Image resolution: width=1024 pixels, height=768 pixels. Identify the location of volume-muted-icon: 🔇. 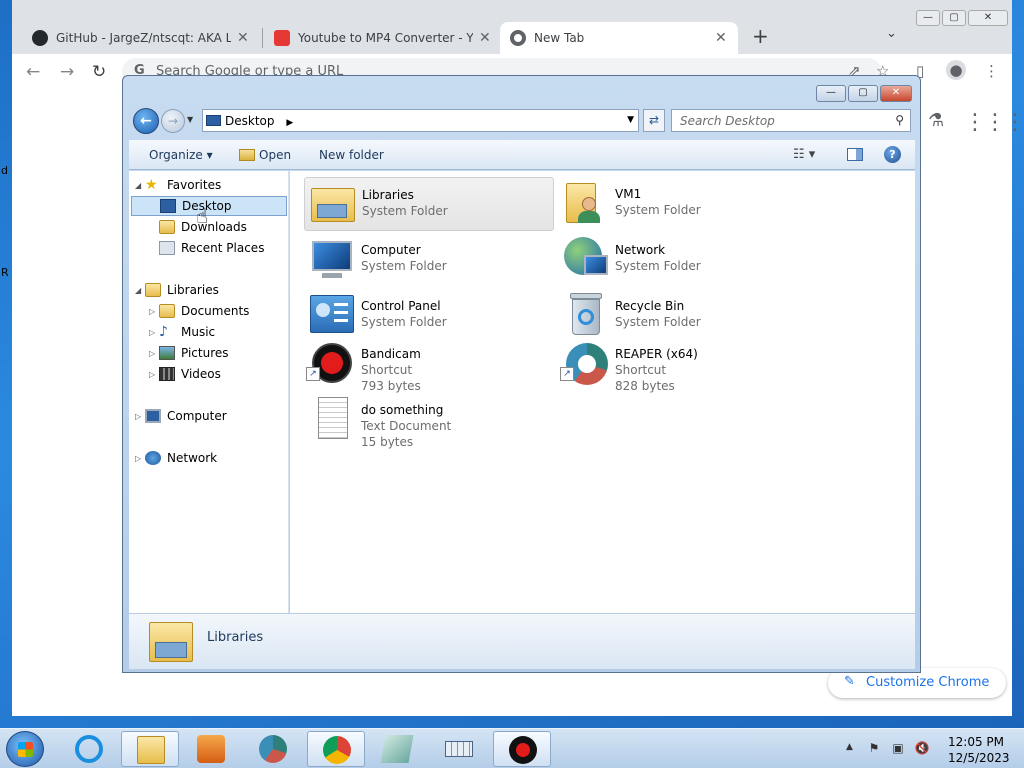
(922, 749).